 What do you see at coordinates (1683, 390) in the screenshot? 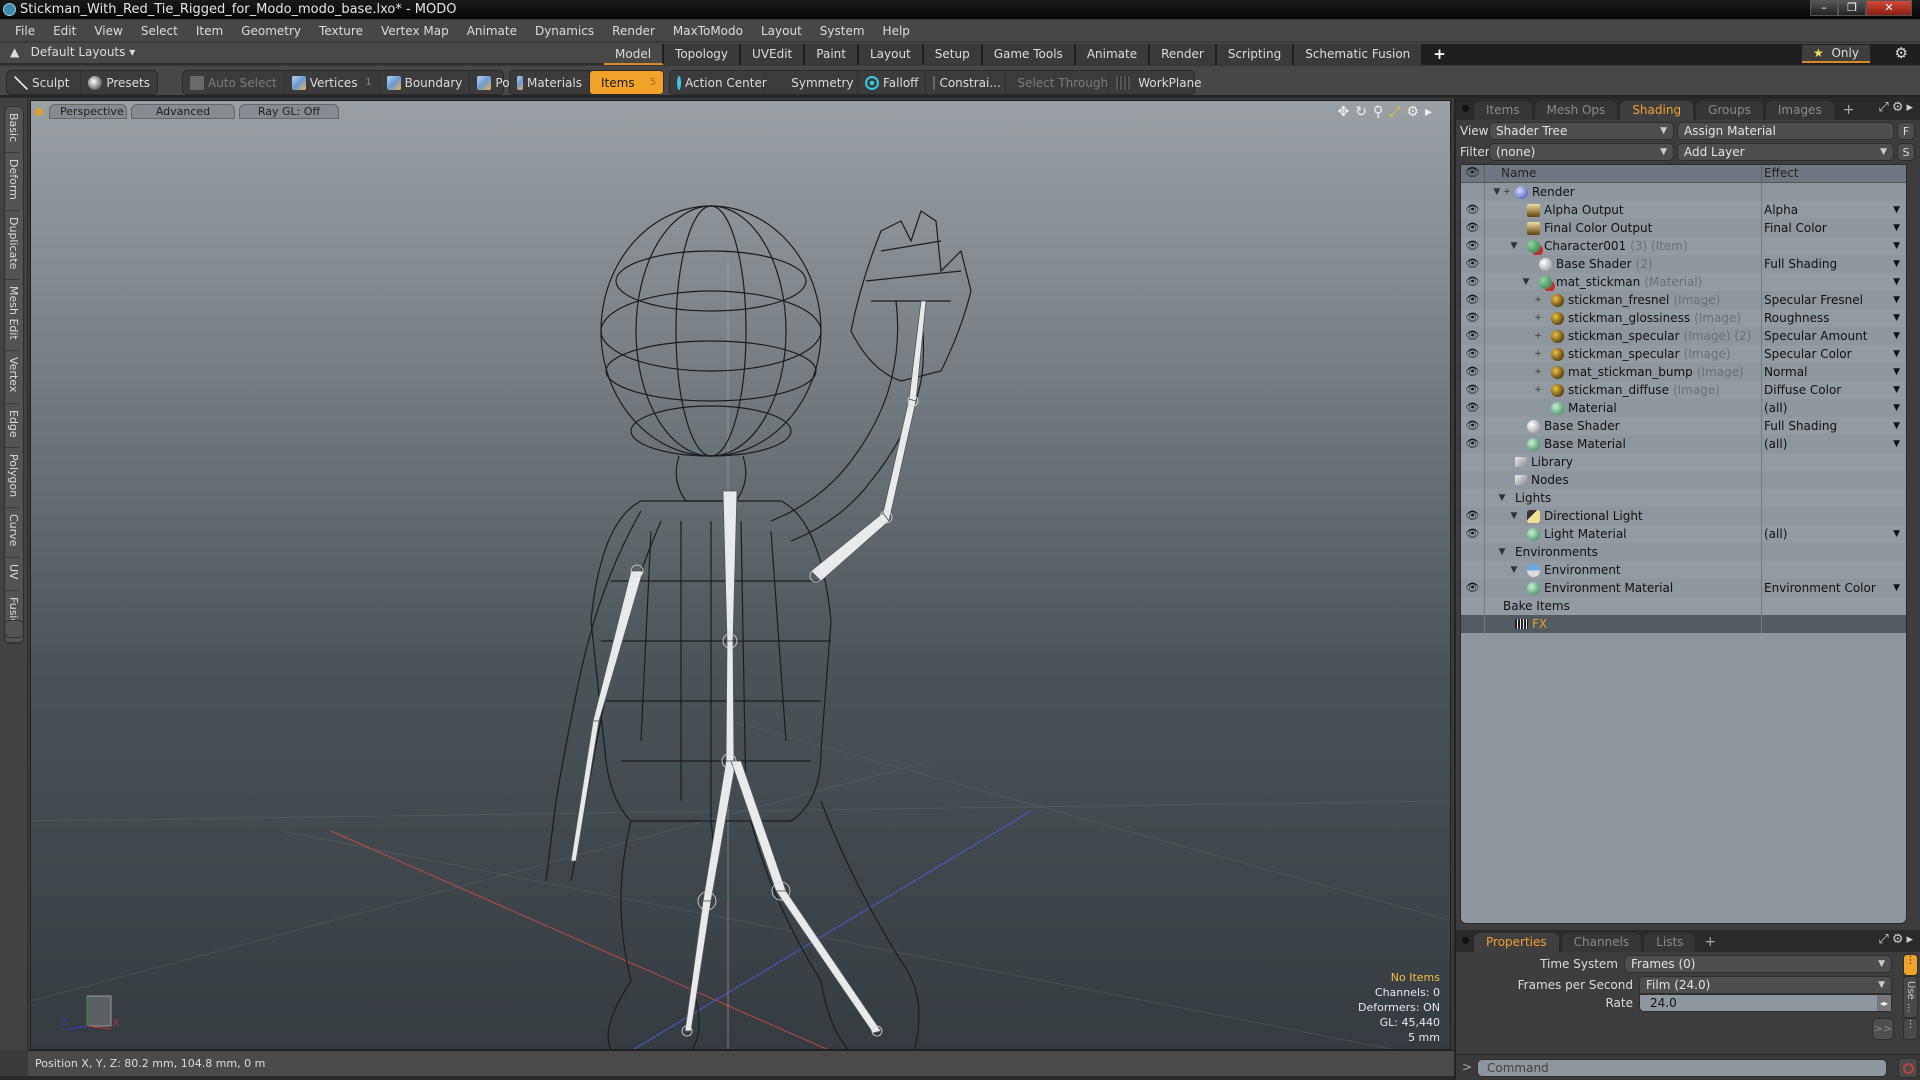
I see `shader-tree-row: 👁 + stickman_diffuse (Image) Diffuse Color ▼` at bounding box center [1683, 390].